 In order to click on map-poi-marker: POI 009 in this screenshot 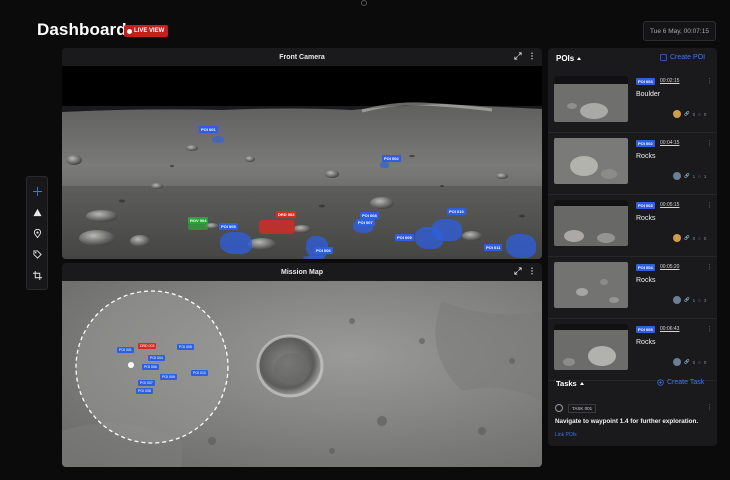, I will do `click(168, 377)`.